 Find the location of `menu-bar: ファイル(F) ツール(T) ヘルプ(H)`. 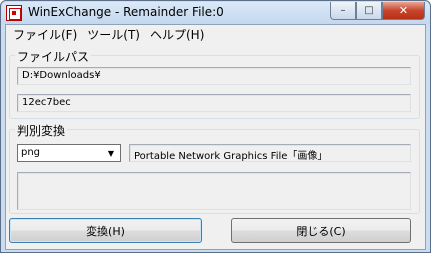

menu-bar: ファイル(F) ツール(T) ヘルプ(H) is located at coordinates (215, 34).